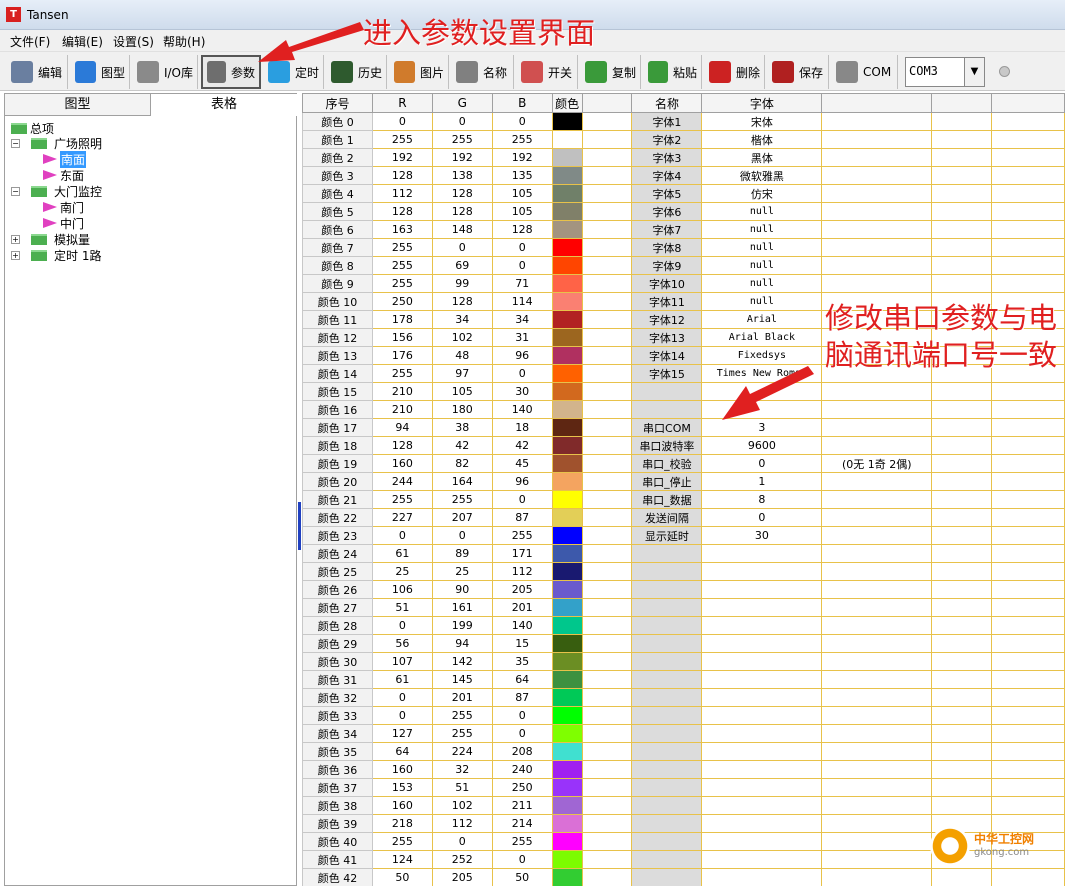 The width and height of the screenshot is (1065, 886). I want to click on g-cell: 38, so click(462, 427).